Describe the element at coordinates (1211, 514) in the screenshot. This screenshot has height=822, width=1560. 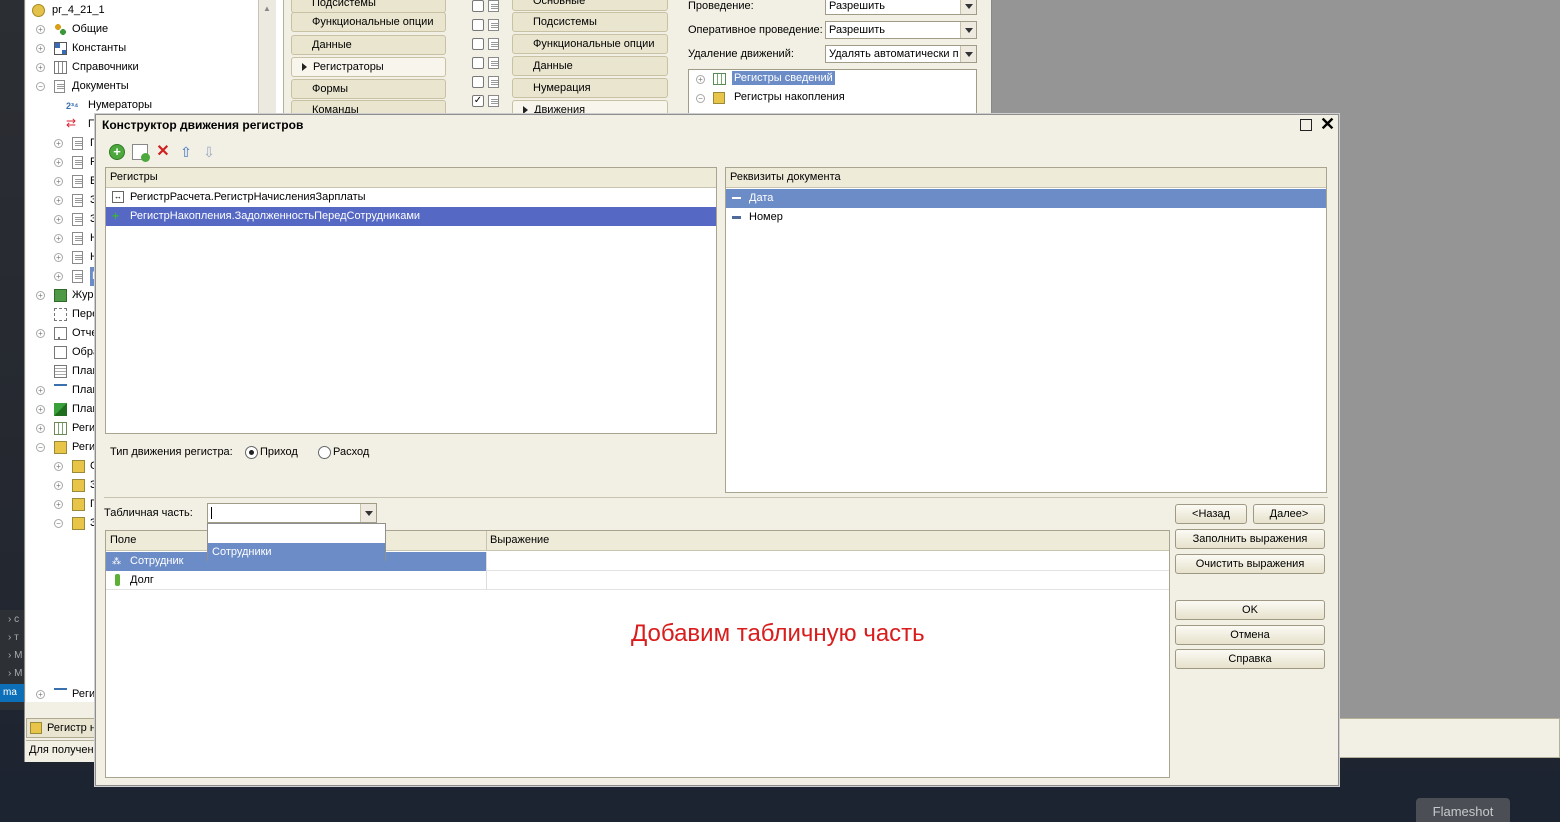
I see `back-button: <Назад` at that location.